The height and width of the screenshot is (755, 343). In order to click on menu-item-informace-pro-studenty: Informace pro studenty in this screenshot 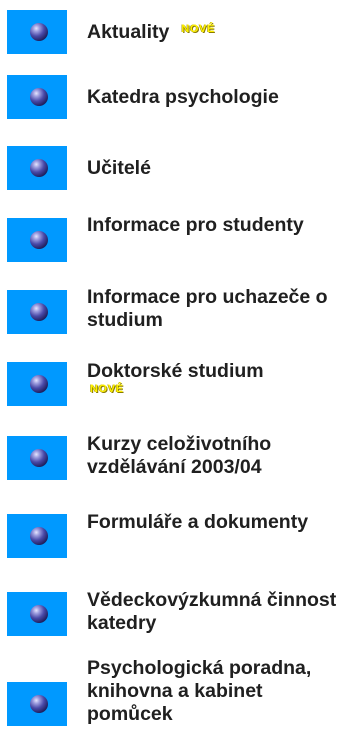, I will do `click(171, 241)`.